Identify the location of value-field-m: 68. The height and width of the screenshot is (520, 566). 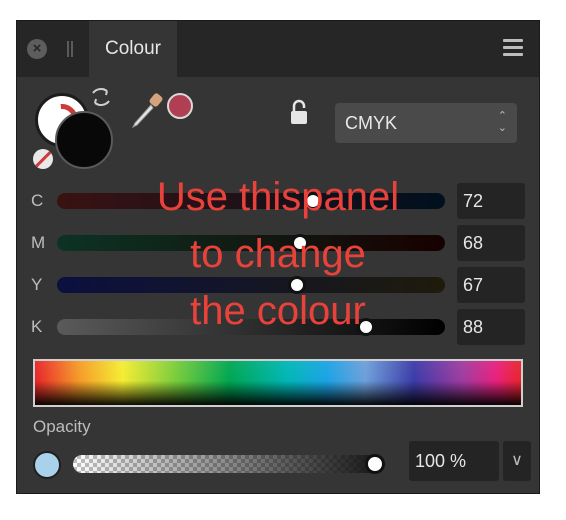
(491, 243).